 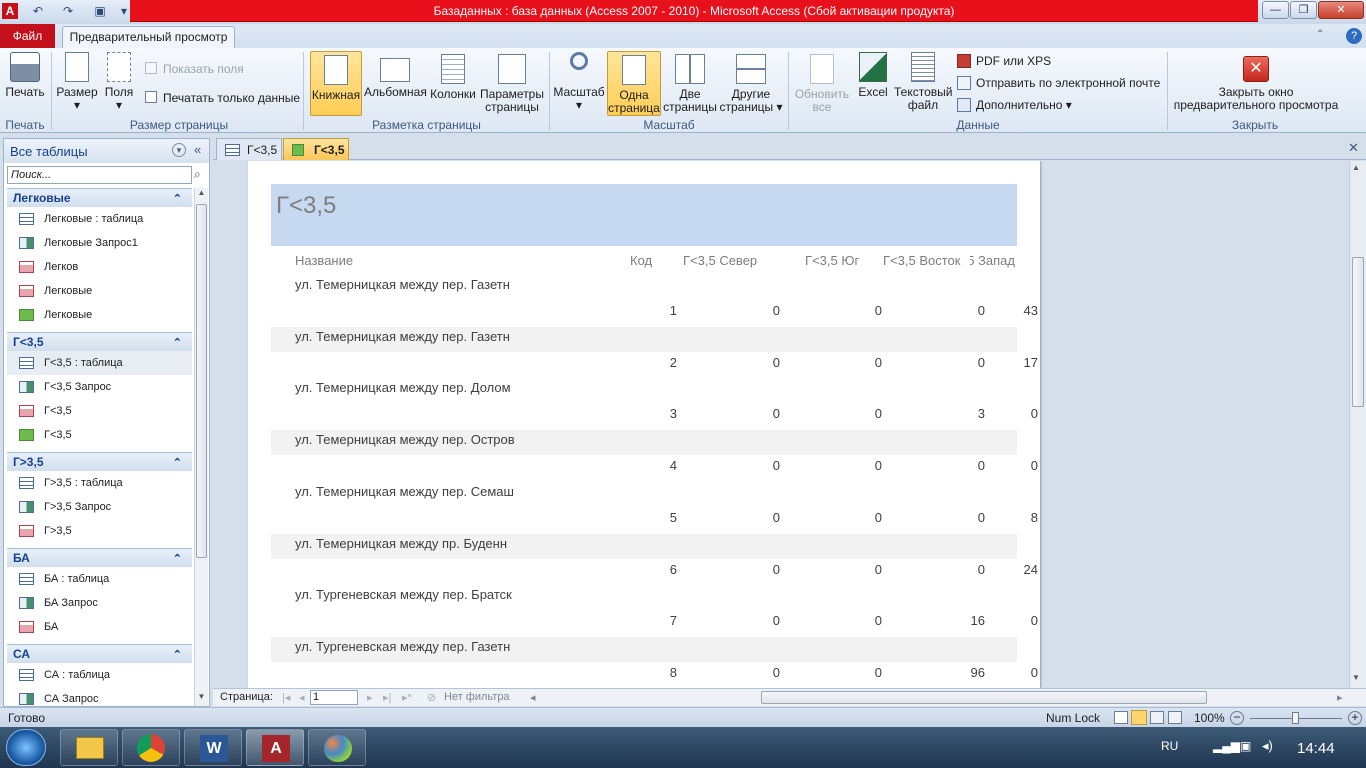 I want to click on clock: 14:44, so click(x=1316, y=748).